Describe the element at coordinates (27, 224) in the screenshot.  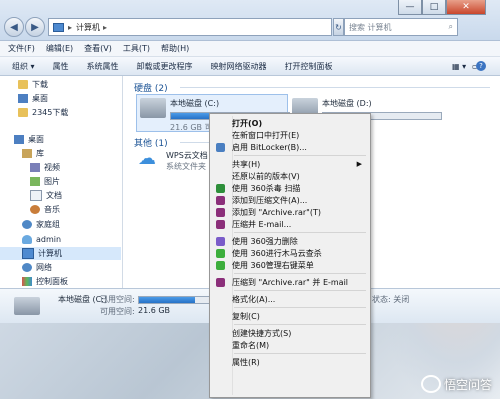
I see `homegroup-icon` at that location.